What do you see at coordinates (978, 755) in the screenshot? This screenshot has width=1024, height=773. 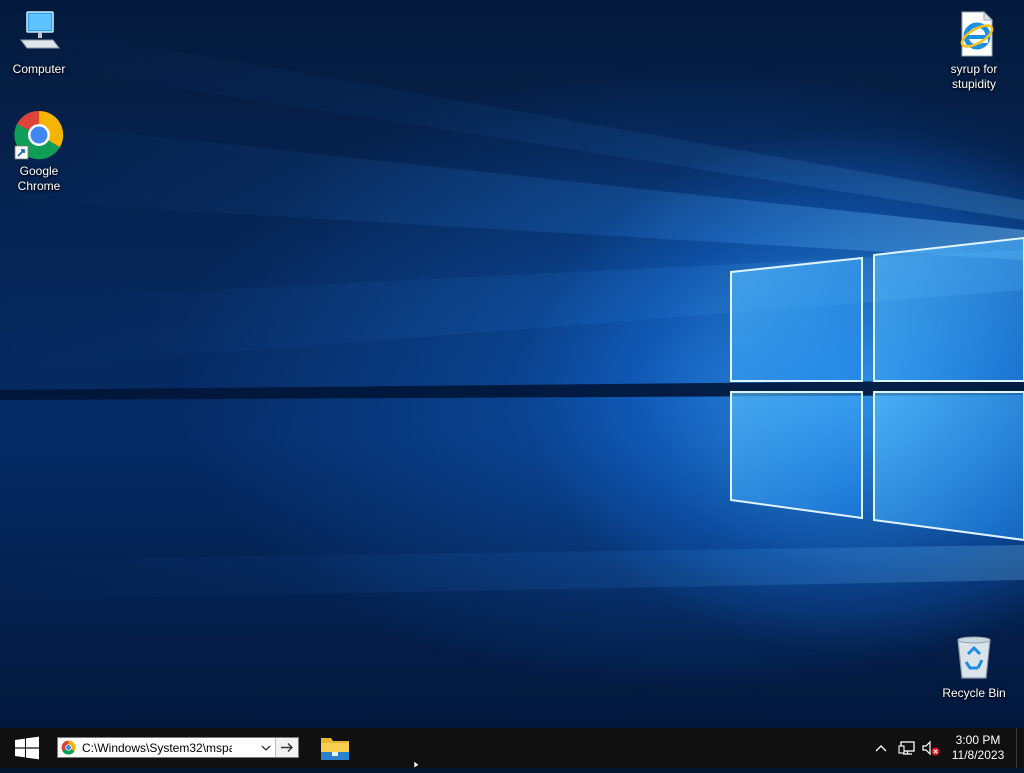 I see `clock-date: 11/8/2023` at bounding box center [978, 755].